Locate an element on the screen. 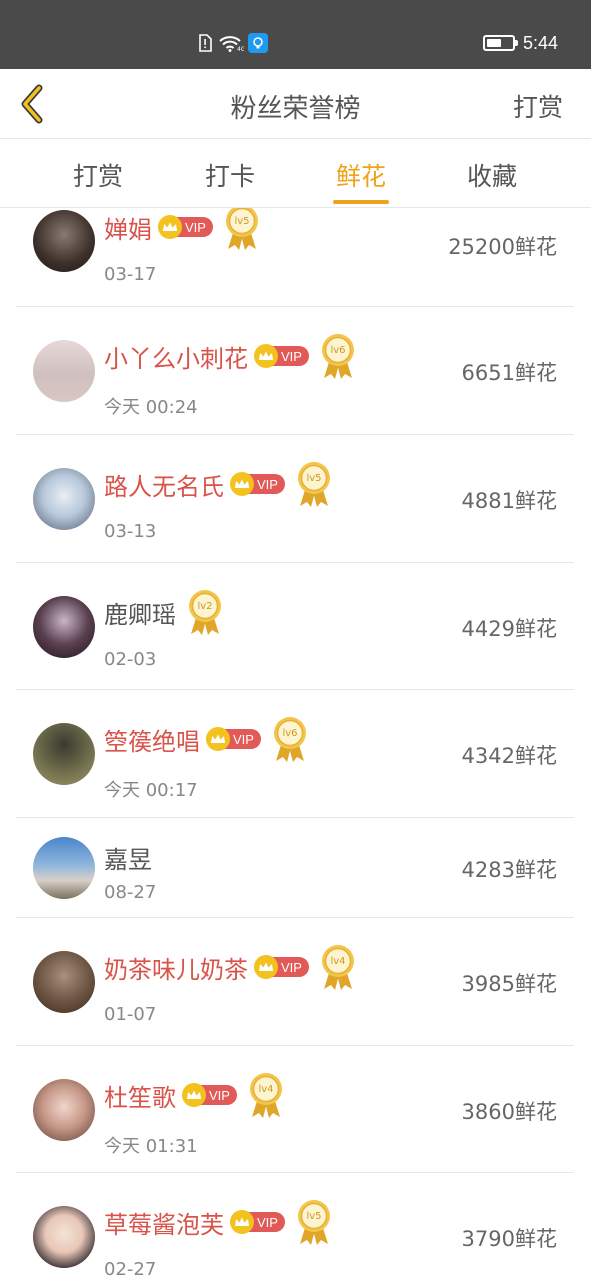 The height and width of the screenshot is (1280, 591). timestamp: 今天 00:24 is located at coordinates (151, 407).